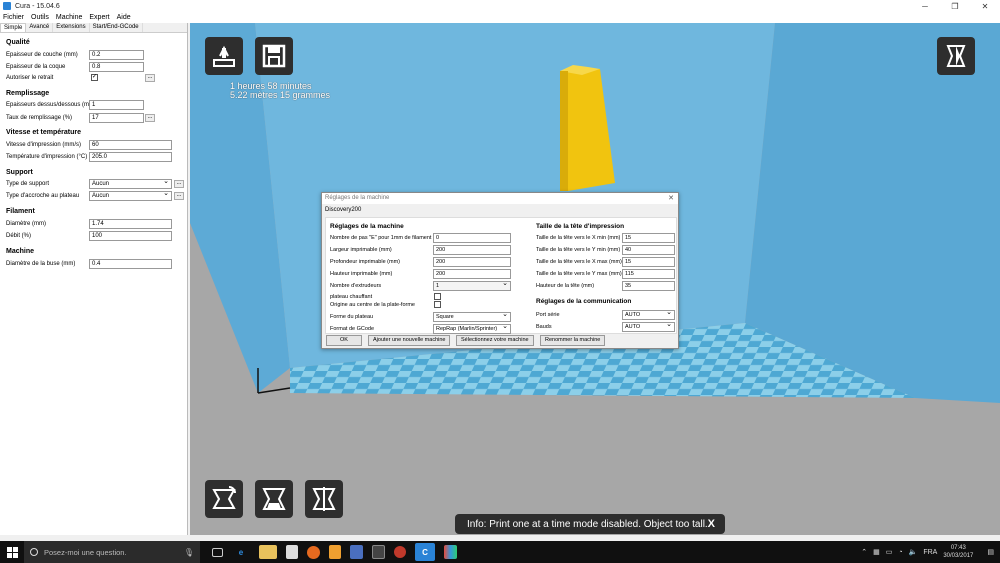  I want to click on print-speed-input: 60, so click(130, 145).